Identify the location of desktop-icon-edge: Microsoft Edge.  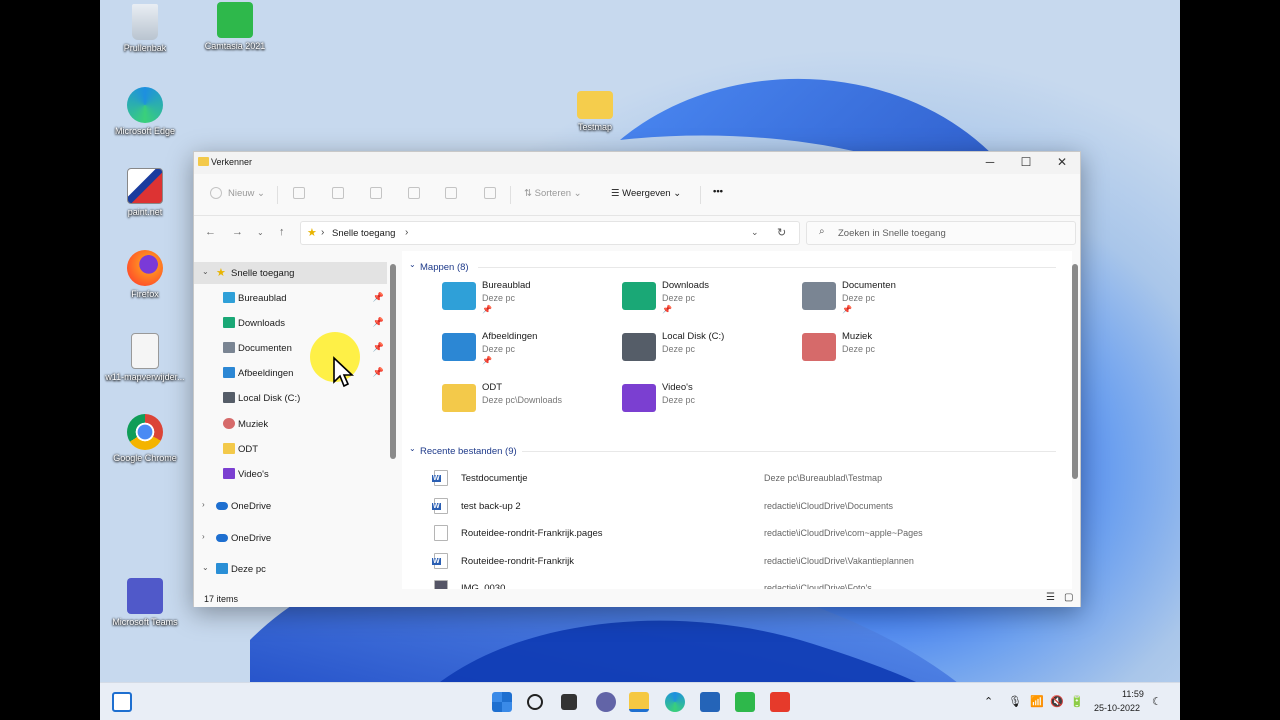
(145, 112).